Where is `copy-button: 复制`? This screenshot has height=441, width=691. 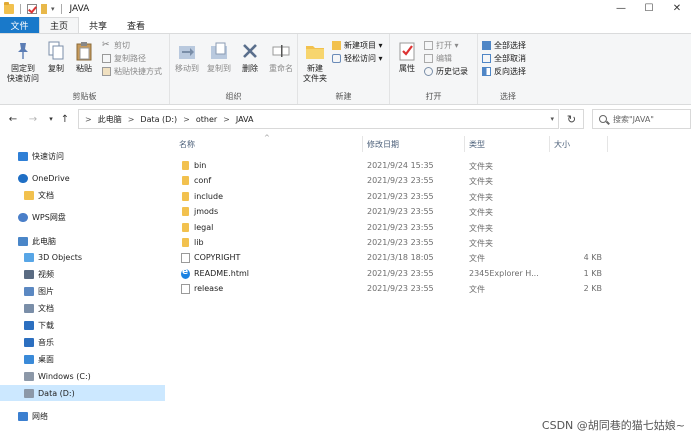
copy-button: 复制 is located at coordinates (56, 57).